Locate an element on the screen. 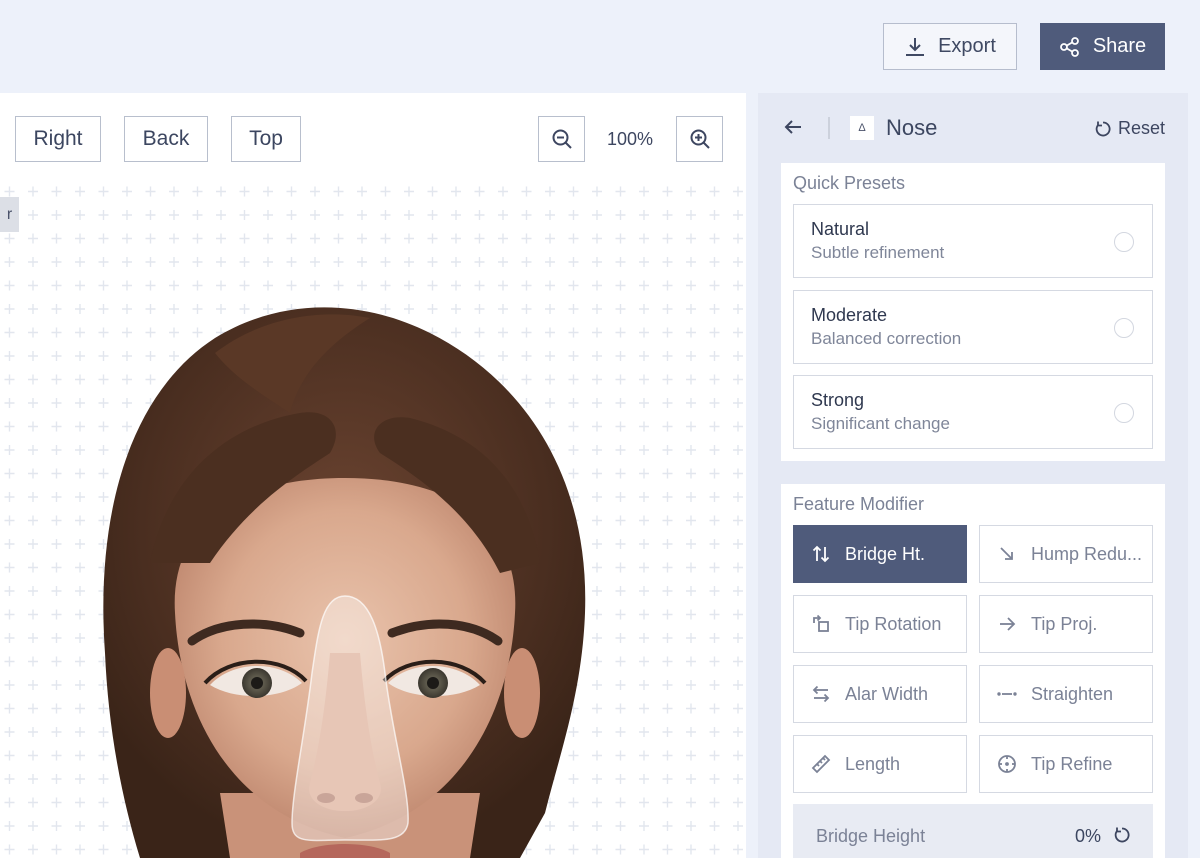 The height and width of the screenshot is (858, 1200). rotate-square-icon is located at coordinates (821, 623).